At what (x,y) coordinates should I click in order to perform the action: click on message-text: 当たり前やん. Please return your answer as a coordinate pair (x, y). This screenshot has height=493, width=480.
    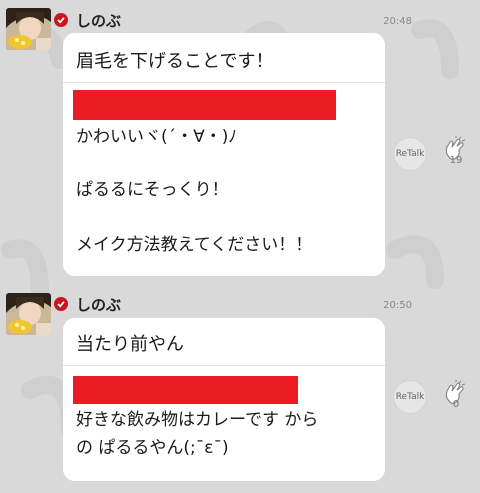
    Looking at the image, I should click on (130, 344).